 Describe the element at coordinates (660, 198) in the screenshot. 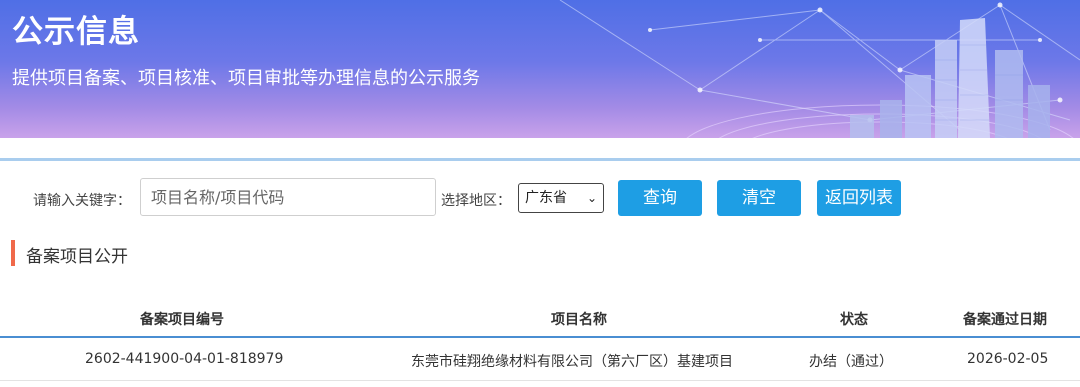

I see `query-button: 查询` at that location.